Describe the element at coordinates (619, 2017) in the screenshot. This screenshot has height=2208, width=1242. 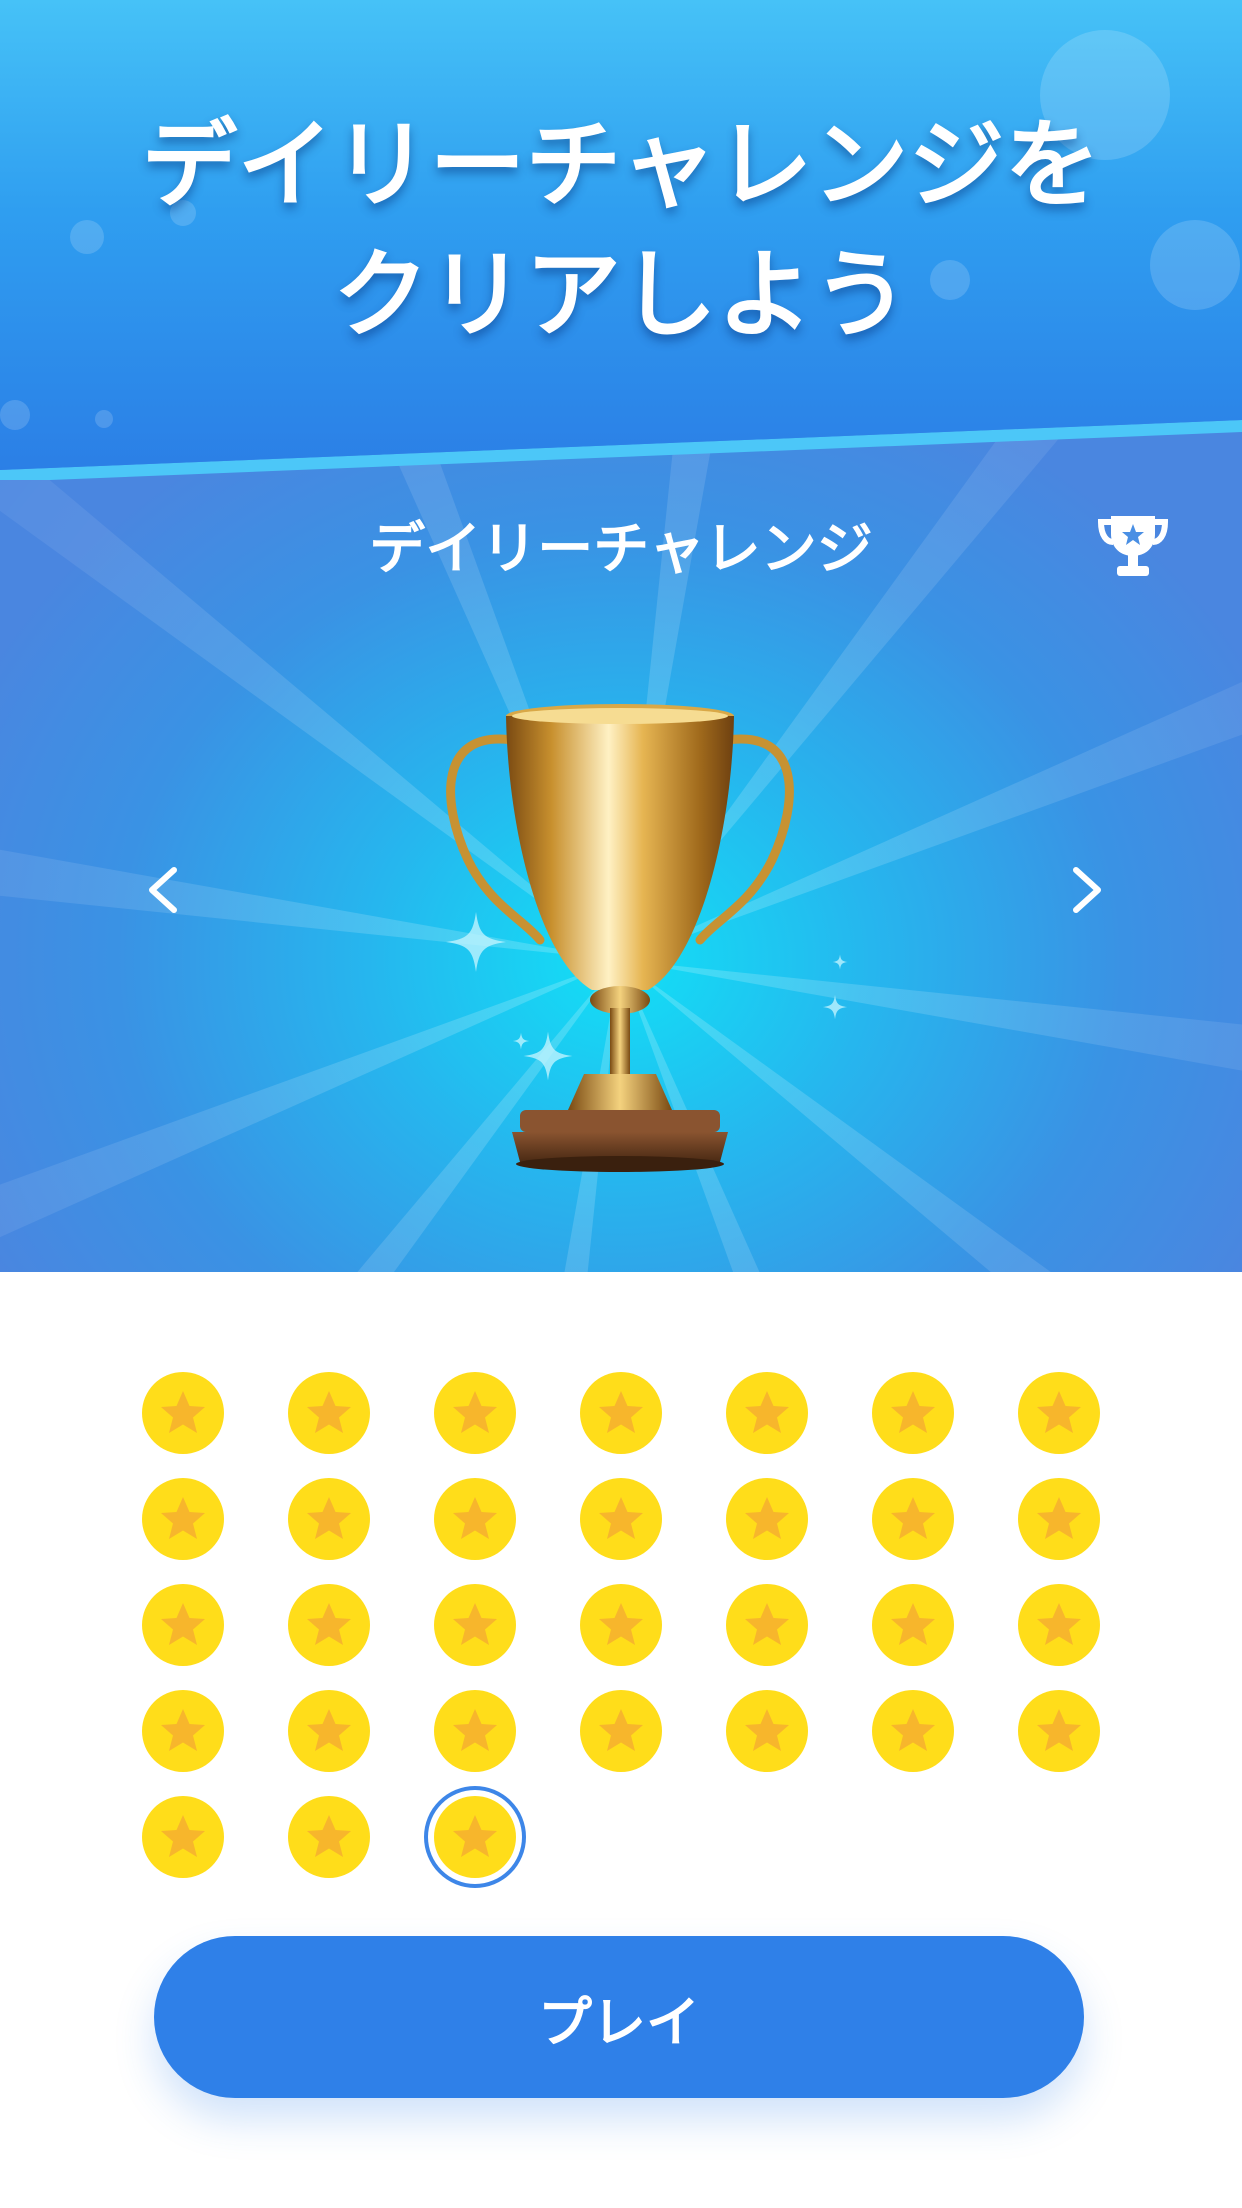
I see `play-button: プレイ` at that location.